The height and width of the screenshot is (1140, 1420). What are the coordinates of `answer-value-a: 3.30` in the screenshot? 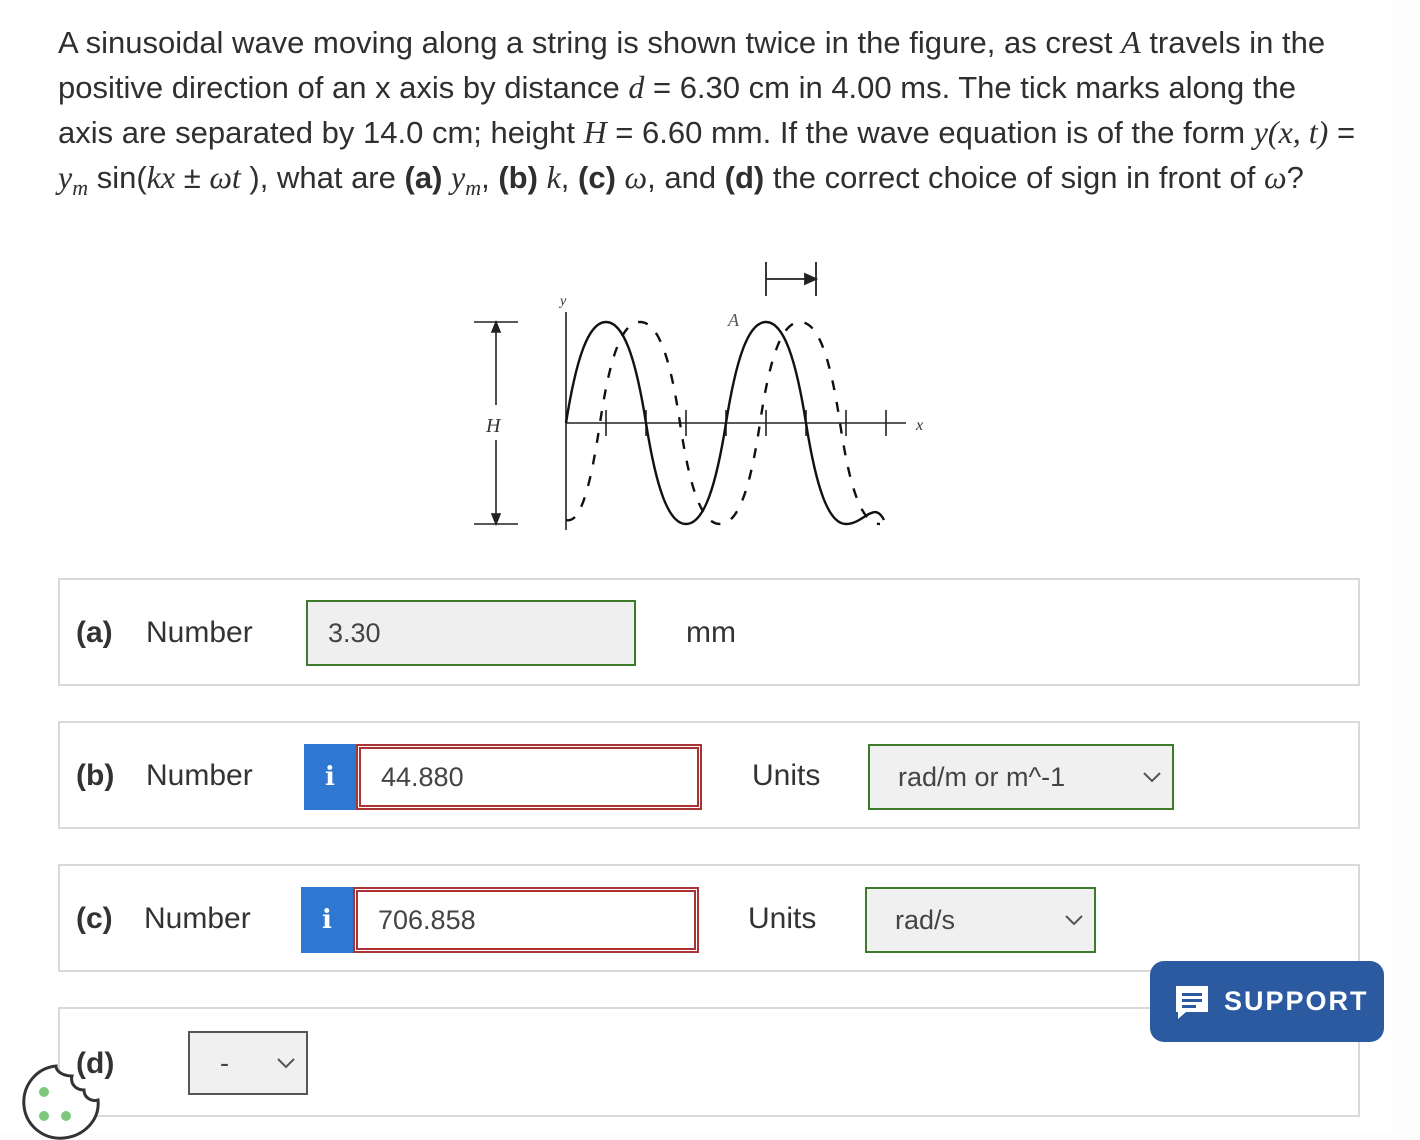 It's located at (354, 632).